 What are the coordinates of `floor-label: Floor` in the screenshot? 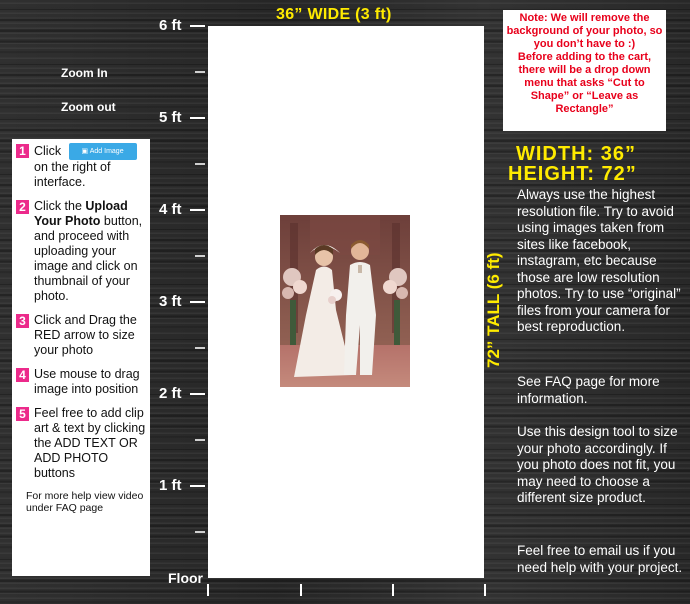 It's located at (185, 578).